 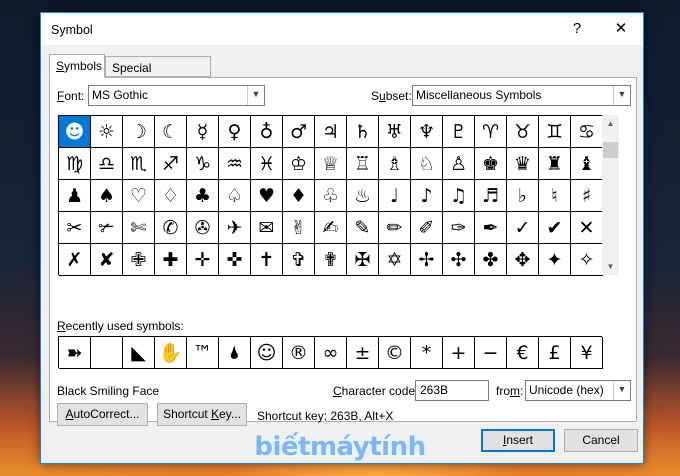 What do you see at coordinates (523, 164) in the screenshot?
I see `symbol-cell: ♛` at bounding box center [523, 164].